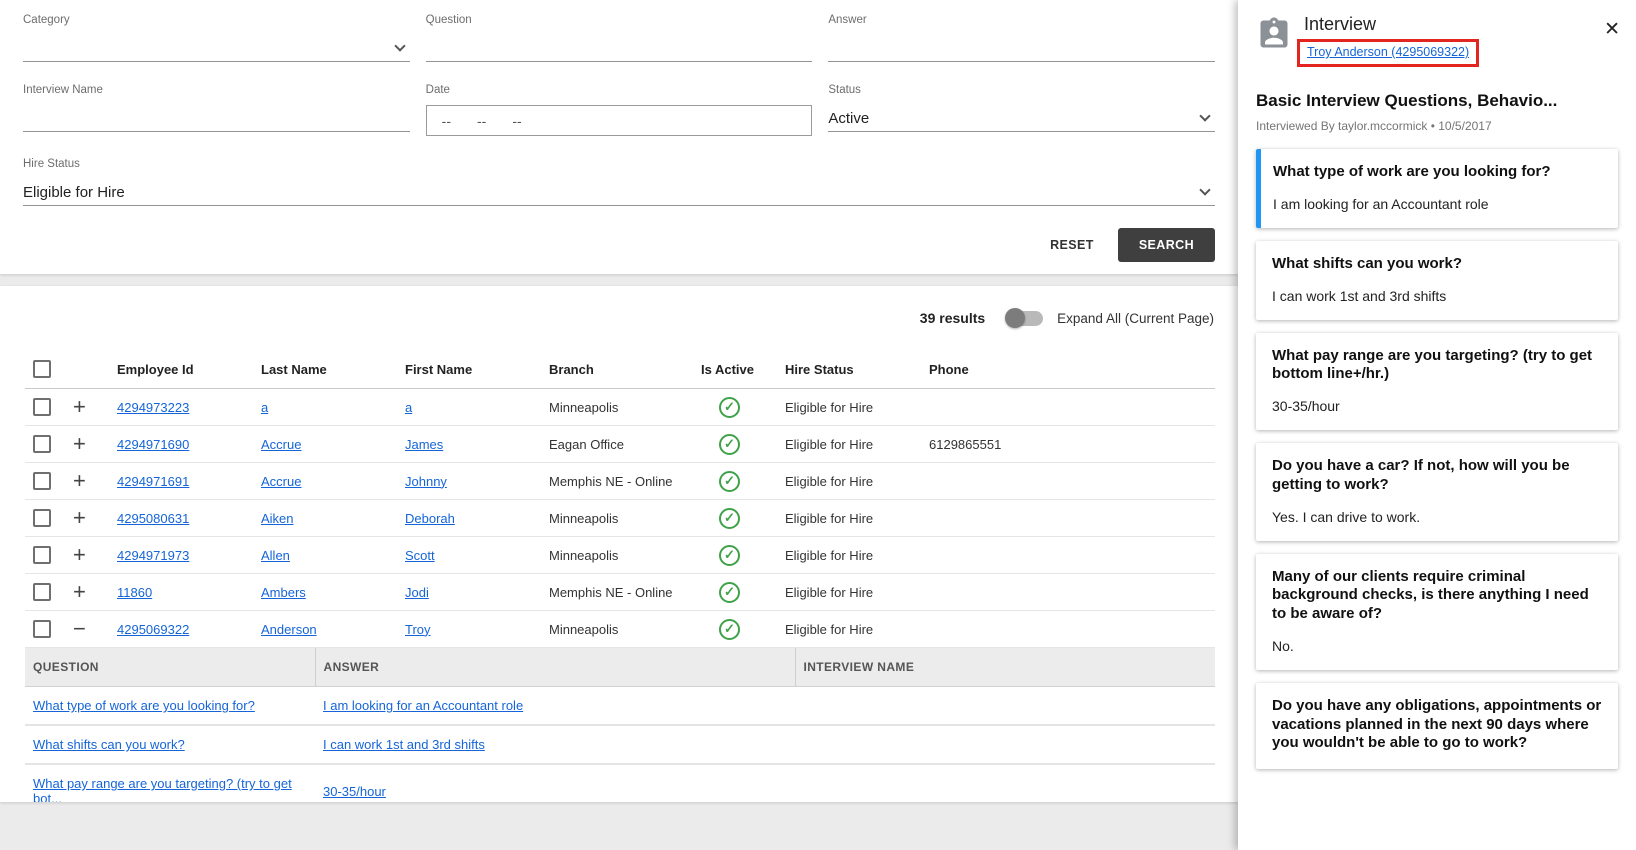 The height and width of the screenshot is (850, 1636). What do you see at coordinates (619, 192) in the screenshot?
I see `hire-status-select: Eligible for Hire` at bounding box center [619, 192].